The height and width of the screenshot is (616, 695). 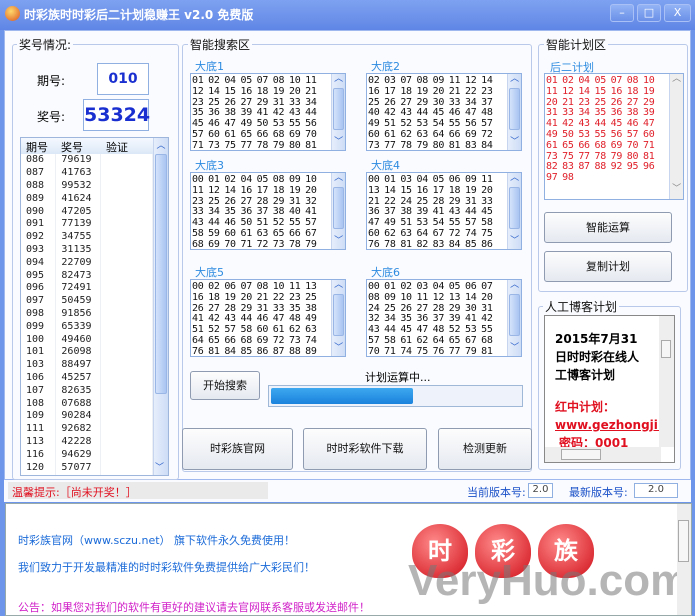 I want to click on table-row: 100 49460, so click(x=87, y=339).